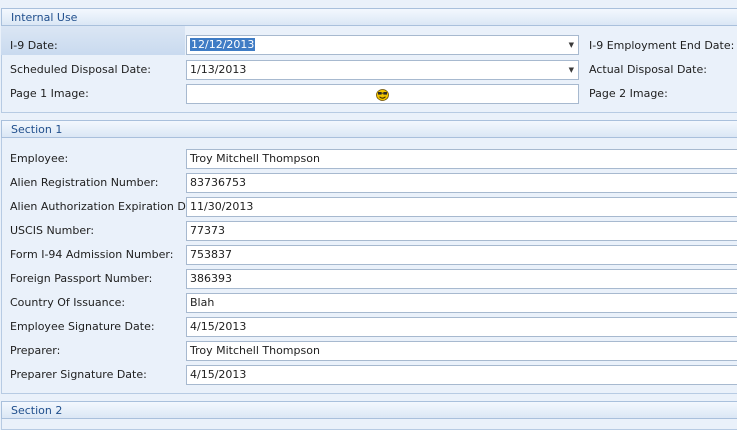 The height and width of the screenshot is (430, 737). Describe the element at coordinates (369, 424) in the screenshot. I see `section2-panel` at that location.